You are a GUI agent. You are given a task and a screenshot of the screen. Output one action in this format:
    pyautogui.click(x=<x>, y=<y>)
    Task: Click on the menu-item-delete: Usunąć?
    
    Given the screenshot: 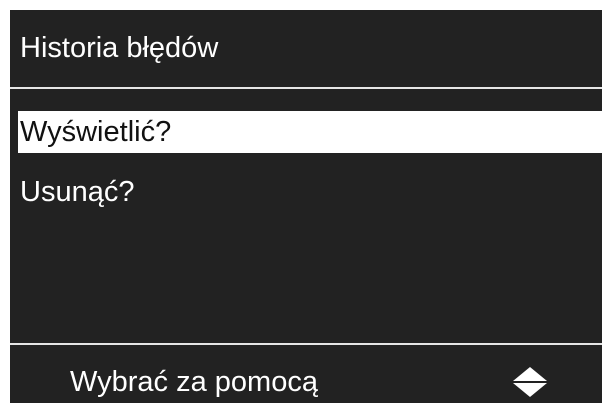 What is the action you would take?
    pyautogui.click(x=310, y=192)
    